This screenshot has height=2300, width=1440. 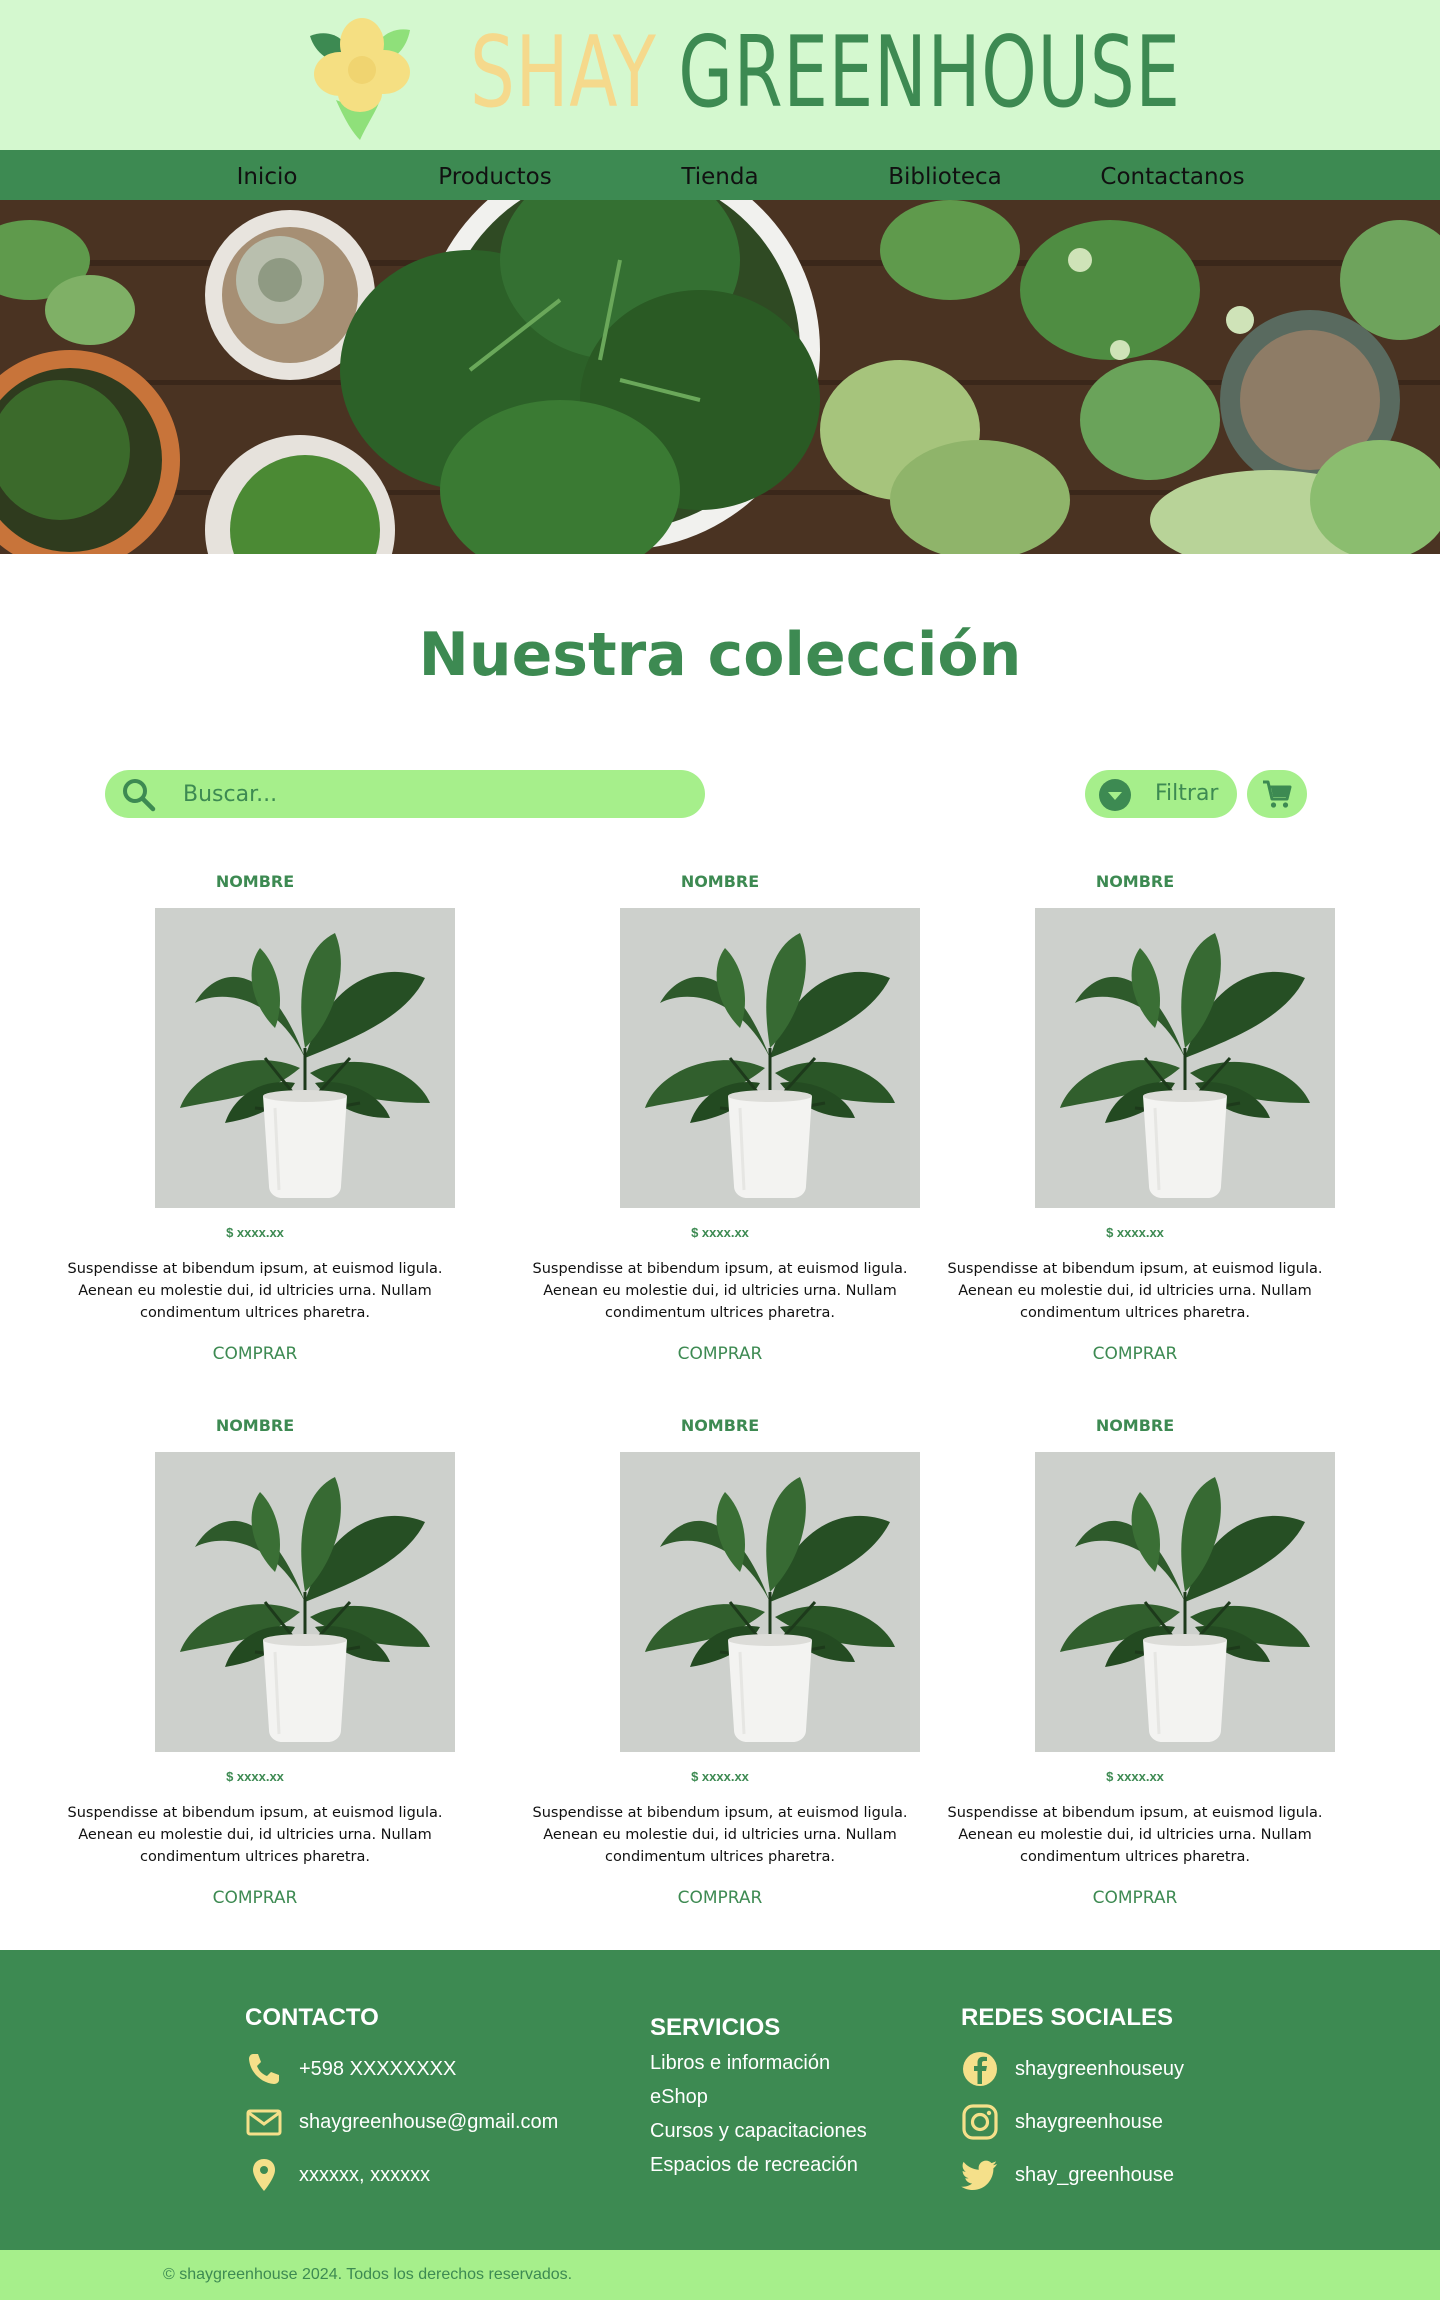 I want to click on filter-label: Filtrar, so click(x=1187, y=793).